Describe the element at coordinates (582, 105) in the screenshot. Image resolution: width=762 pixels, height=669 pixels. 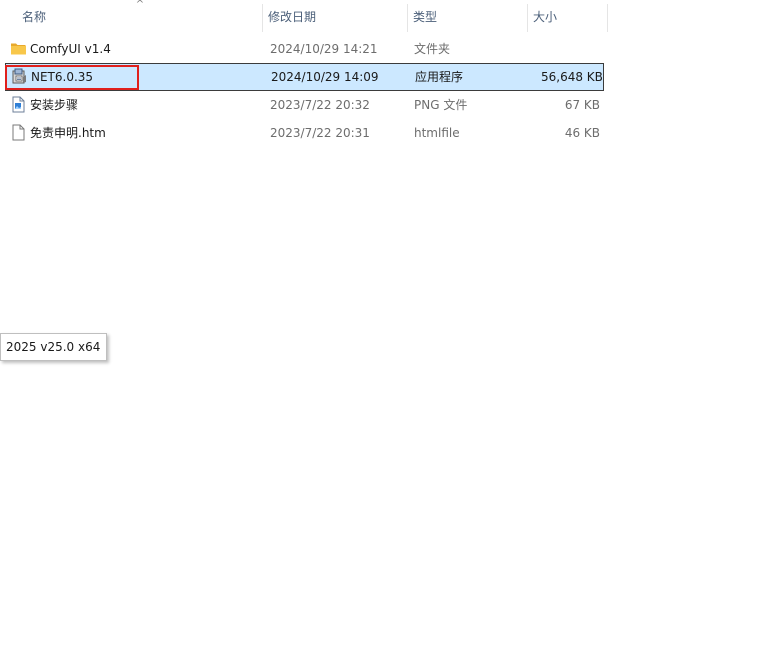
I see `file-size: 67 KB` at that location.